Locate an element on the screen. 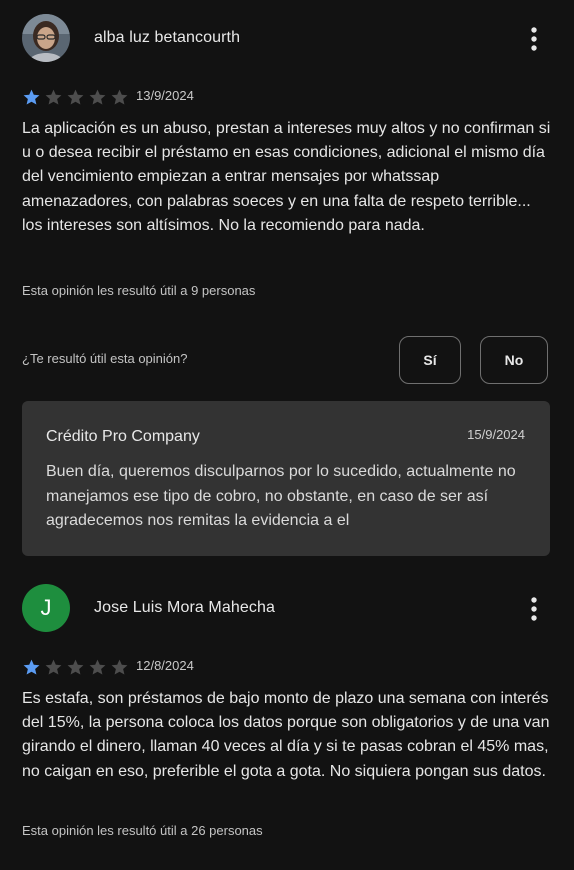 The width and height of the screenshot is (574, 870). developer-name: Crédito Pro Company is located at coordinates (123, 436).